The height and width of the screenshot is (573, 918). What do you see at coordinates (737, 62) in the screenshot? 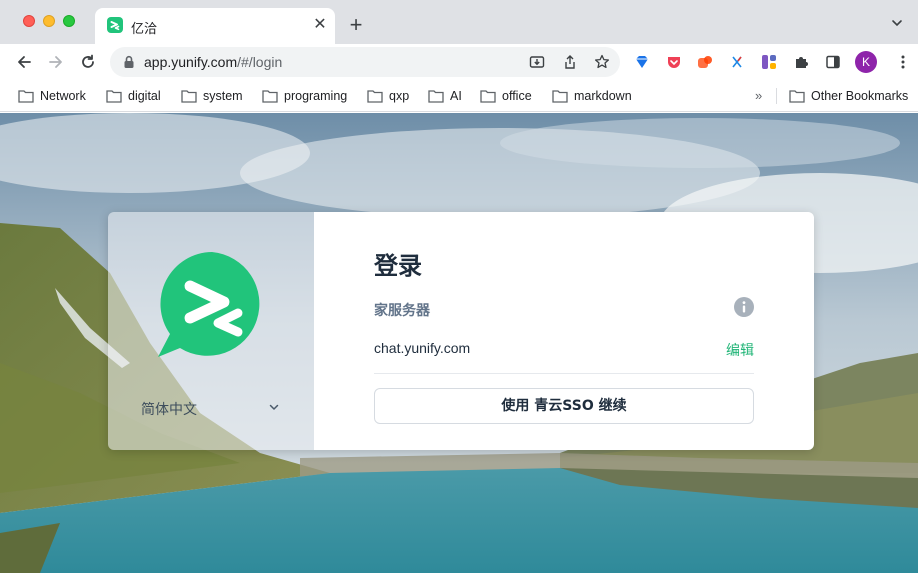
I see `extension-x-icon` at bounding box center [737, 62].